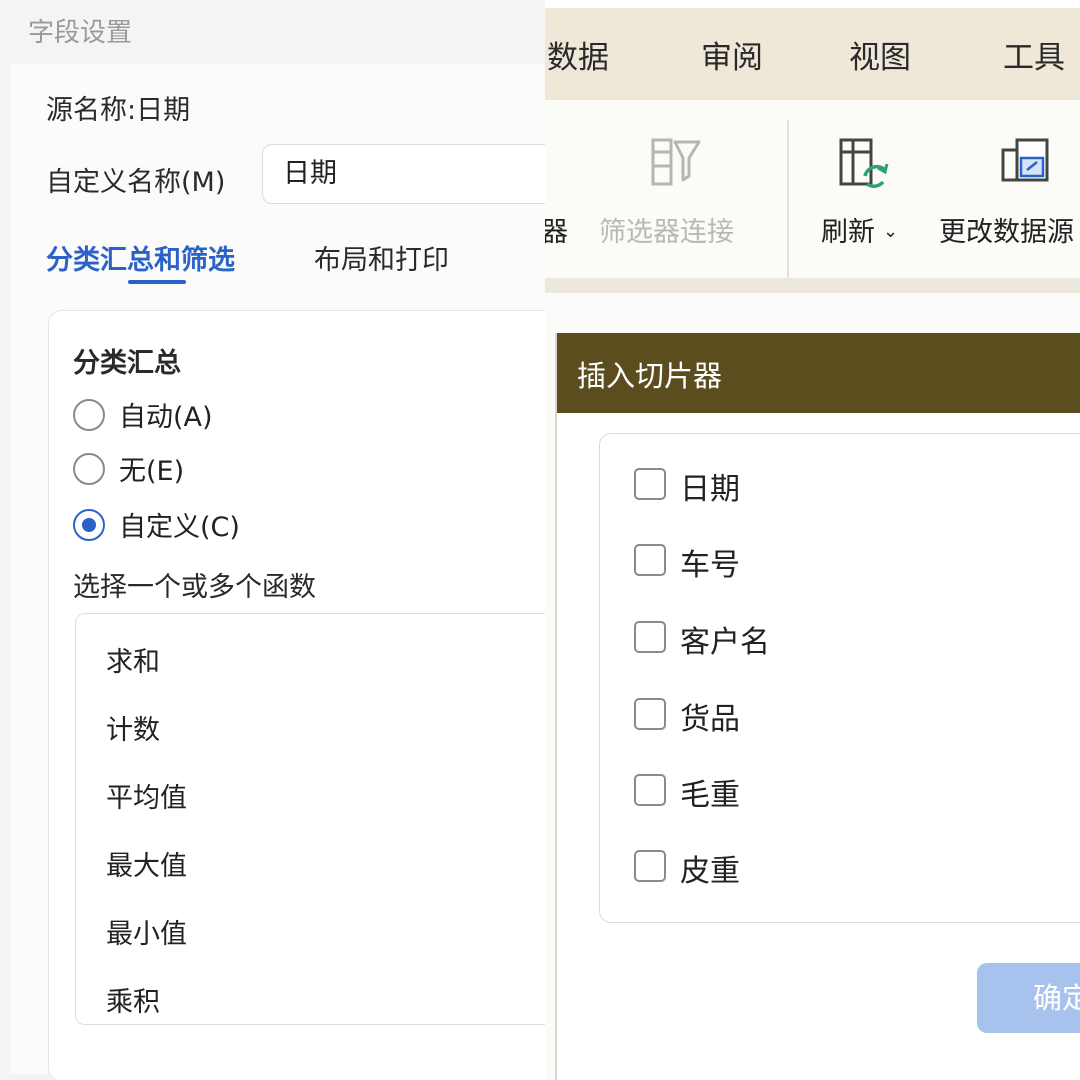 The image size is (1080, 1080). I want to click on source-name-label: 源名称:日期, so click(118, 110).